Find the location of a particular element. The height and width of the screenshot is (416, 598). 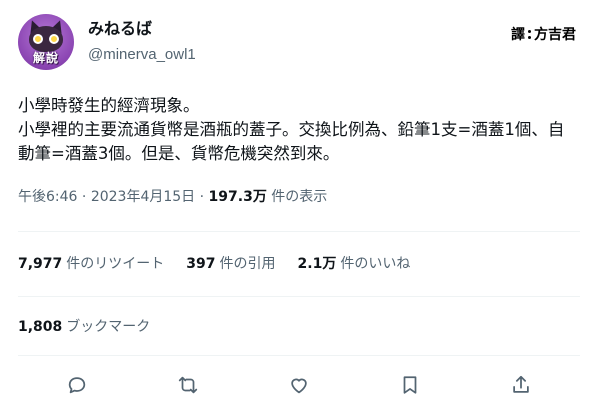

retweet-button is located at coordinates (188, 385).